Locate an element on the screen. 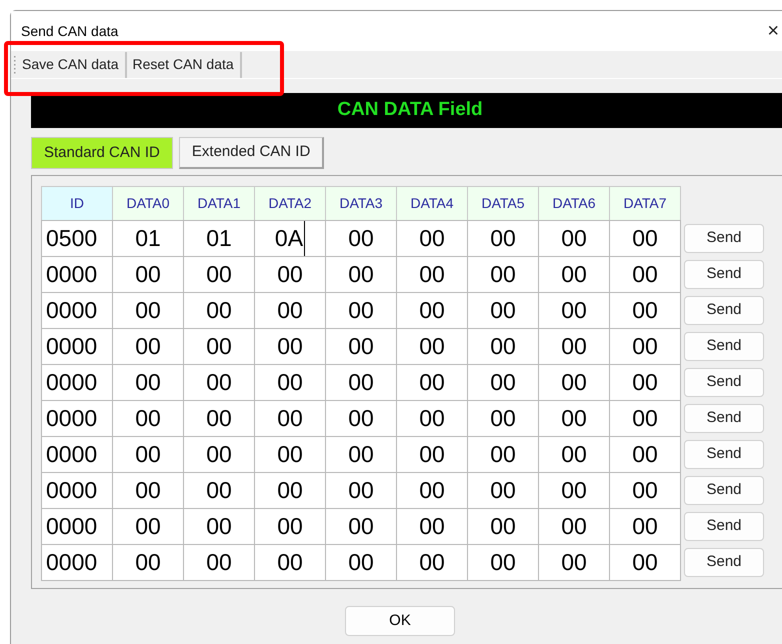 The height and width of the screenshot is (644, 782). tab: Extended CAN ID is located at coordinates (251, 153).